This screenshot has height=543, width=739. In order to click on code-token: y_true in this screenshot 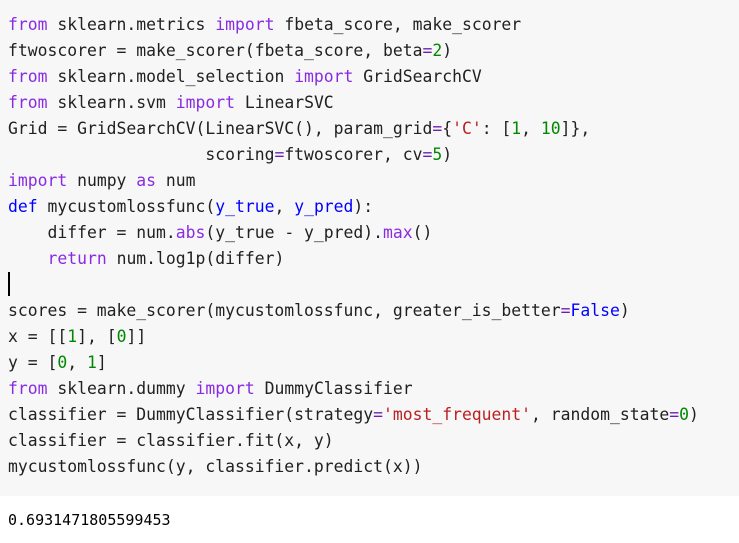, I will do `click(245, 206)`.